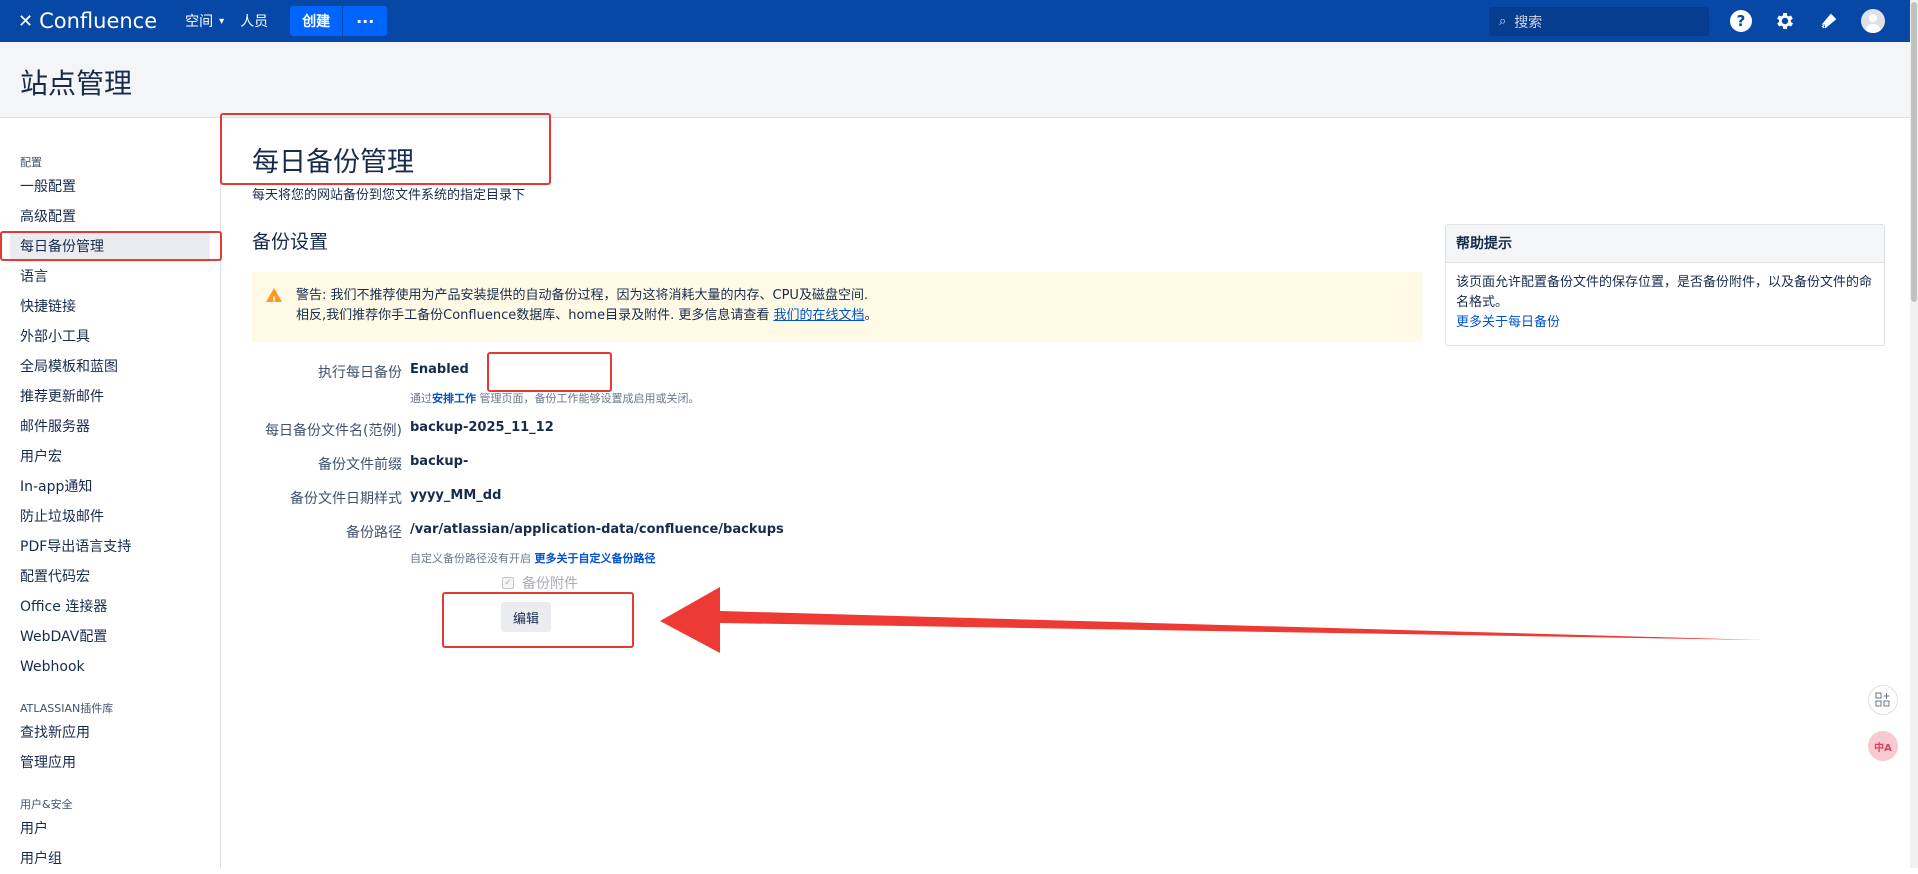 The width and height of the screenshot is (1918, 874). Describe the element at coordinates (110, 397) in the screenshot. I see `sidebar-item-recommended-email: 推荐更新邮件` at that location.